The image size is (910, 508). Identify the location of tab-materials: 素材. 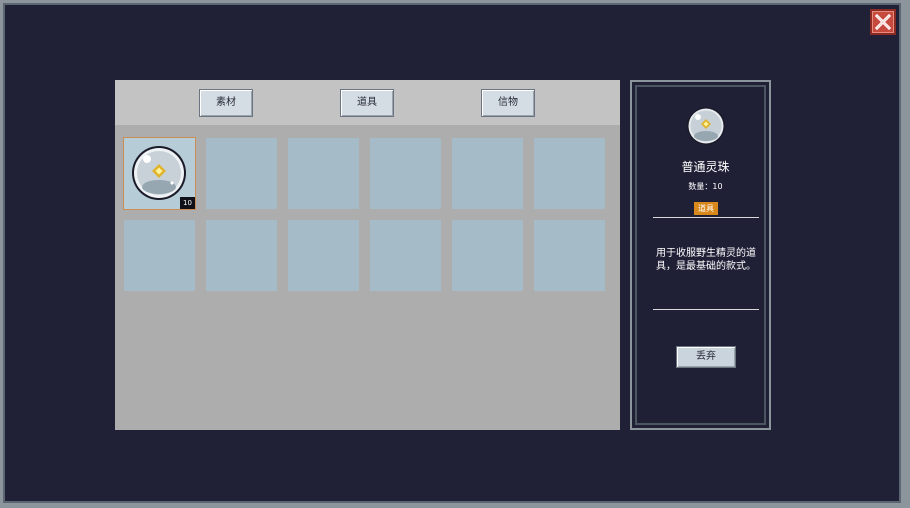
(226, 103).